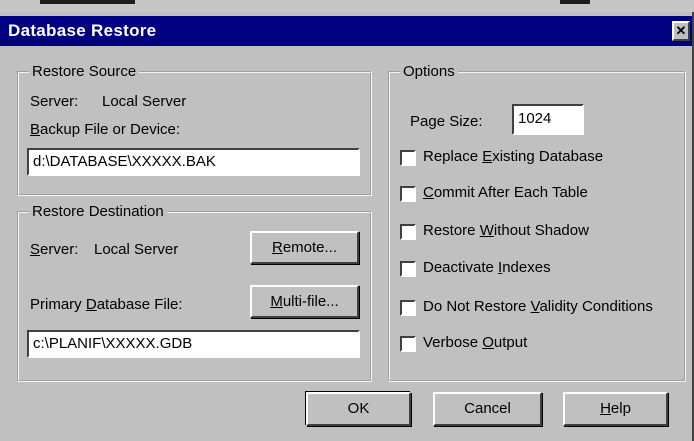  Describe the element at coordinates (346, 31) in the screenshot. I see `title-bar: Database Restore ✕` at that location.